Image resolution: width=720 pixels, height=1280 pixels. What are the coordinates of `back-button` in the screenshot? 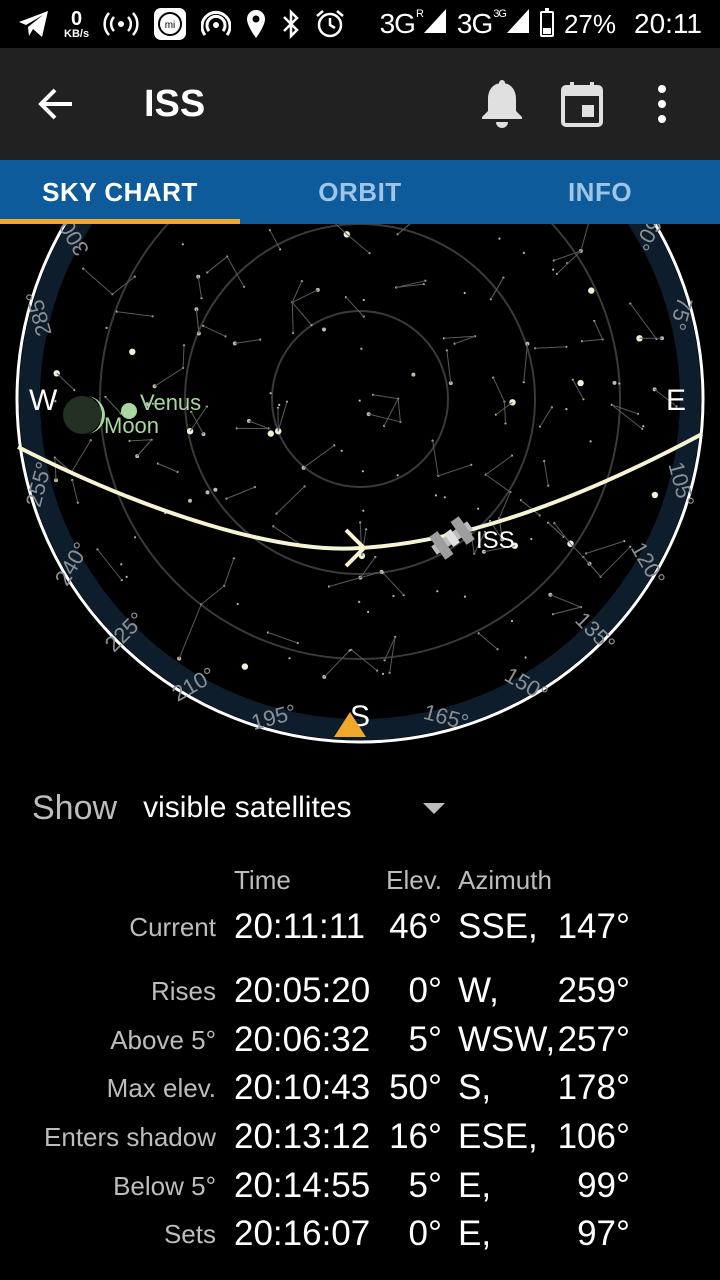 It's located at (56, 104).